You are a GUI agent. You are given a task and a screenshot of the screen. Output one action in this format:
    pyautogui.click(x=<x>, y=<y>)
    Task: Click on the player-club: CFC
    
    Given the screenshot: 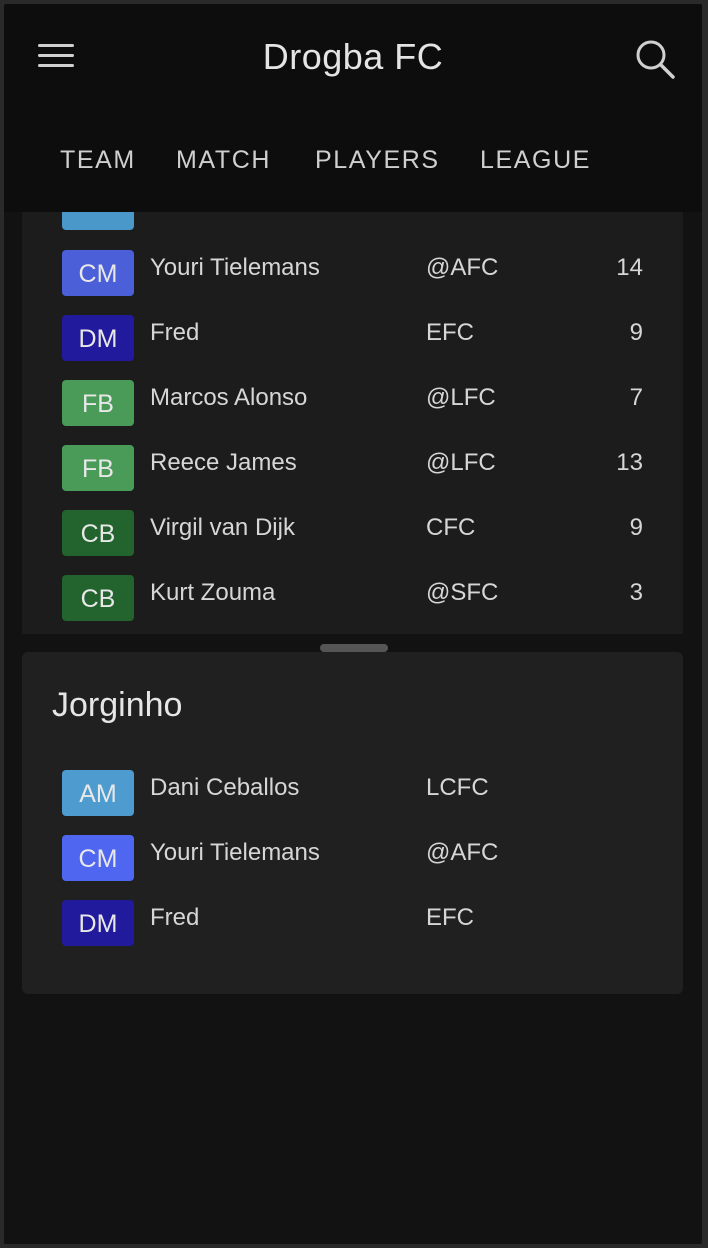 What is the action you would take?
    pyautogui.click(x=451, y=527)
    